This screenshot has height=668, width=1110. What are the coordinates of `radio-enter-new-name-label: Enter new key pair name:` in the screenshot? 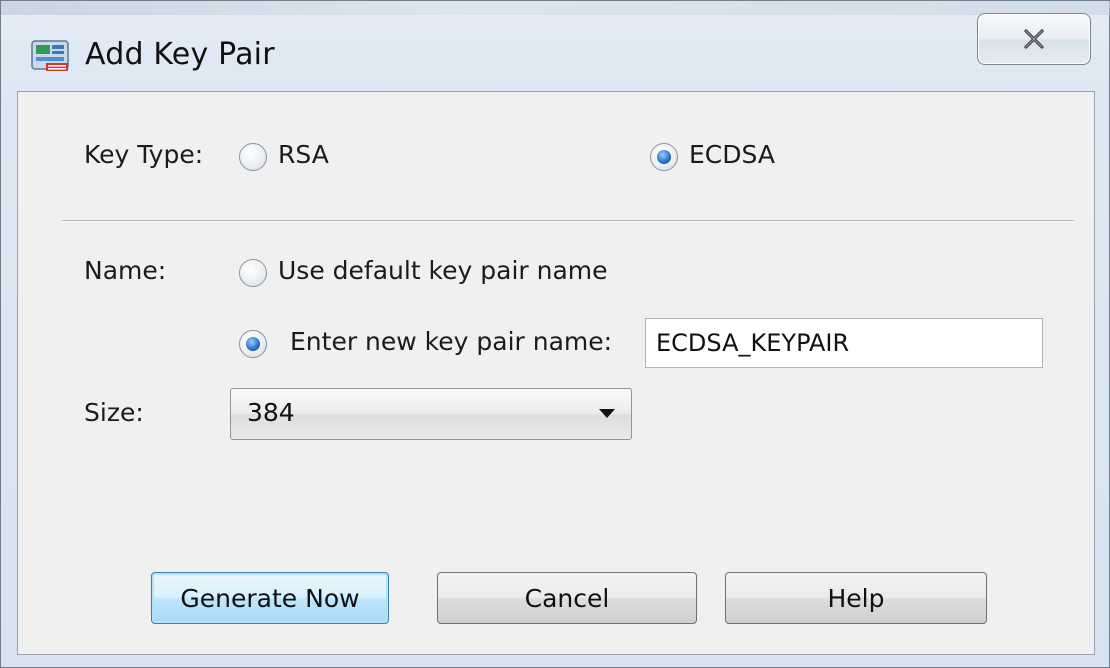 It's located at (451, 341).